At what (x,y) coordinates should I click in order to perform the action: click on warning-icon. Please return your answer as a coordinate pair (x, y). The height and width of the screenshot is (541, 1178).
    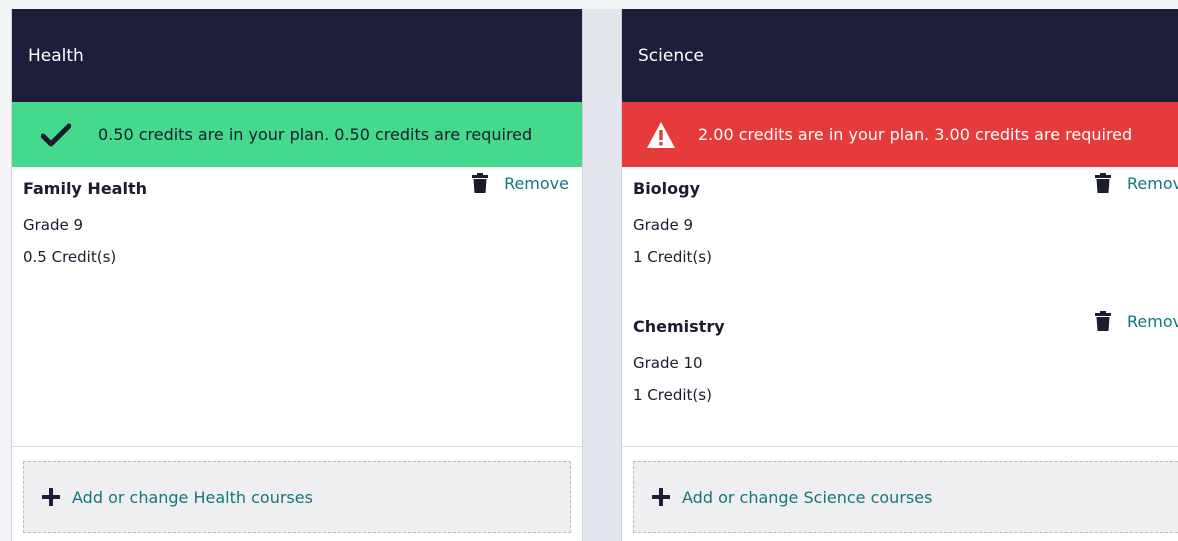
    Looking at the image, I should click on (661, 135).